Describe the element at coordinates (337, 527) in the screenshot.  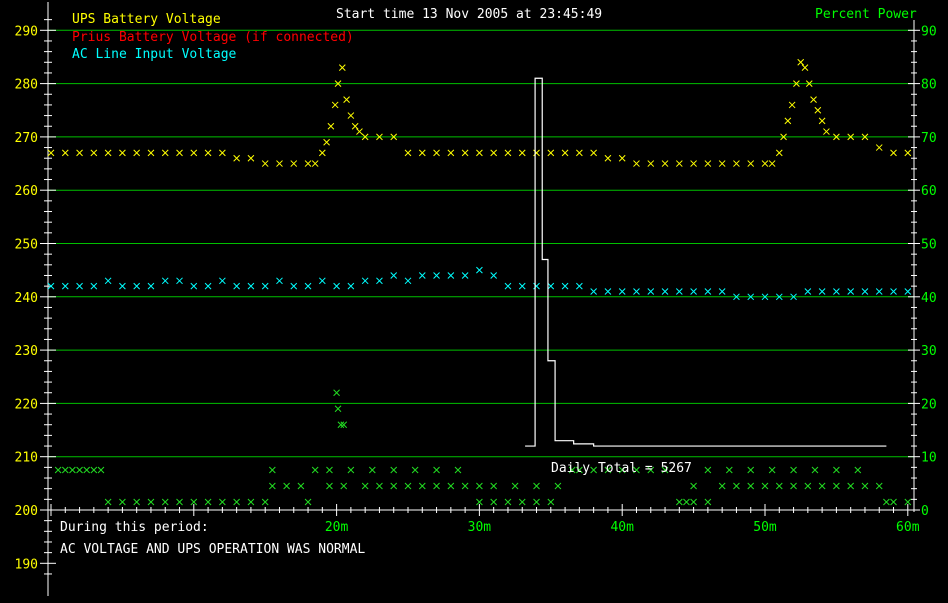
I see `x-tick-label: 20m` at that location.